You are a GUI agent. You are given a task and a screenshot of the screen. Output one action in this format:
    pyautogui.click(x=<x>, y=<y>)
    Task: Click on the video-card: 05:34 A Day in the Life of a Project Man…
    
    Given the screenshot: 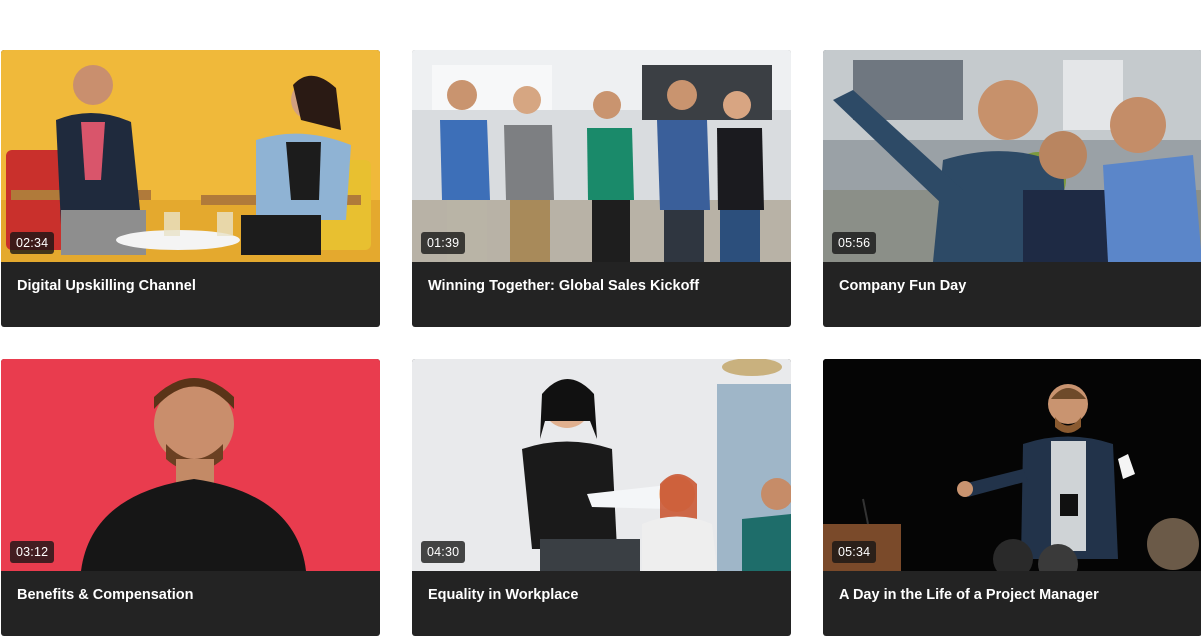 What is the action you would take?
    pyautogui.click(x=1012, y=497)
    